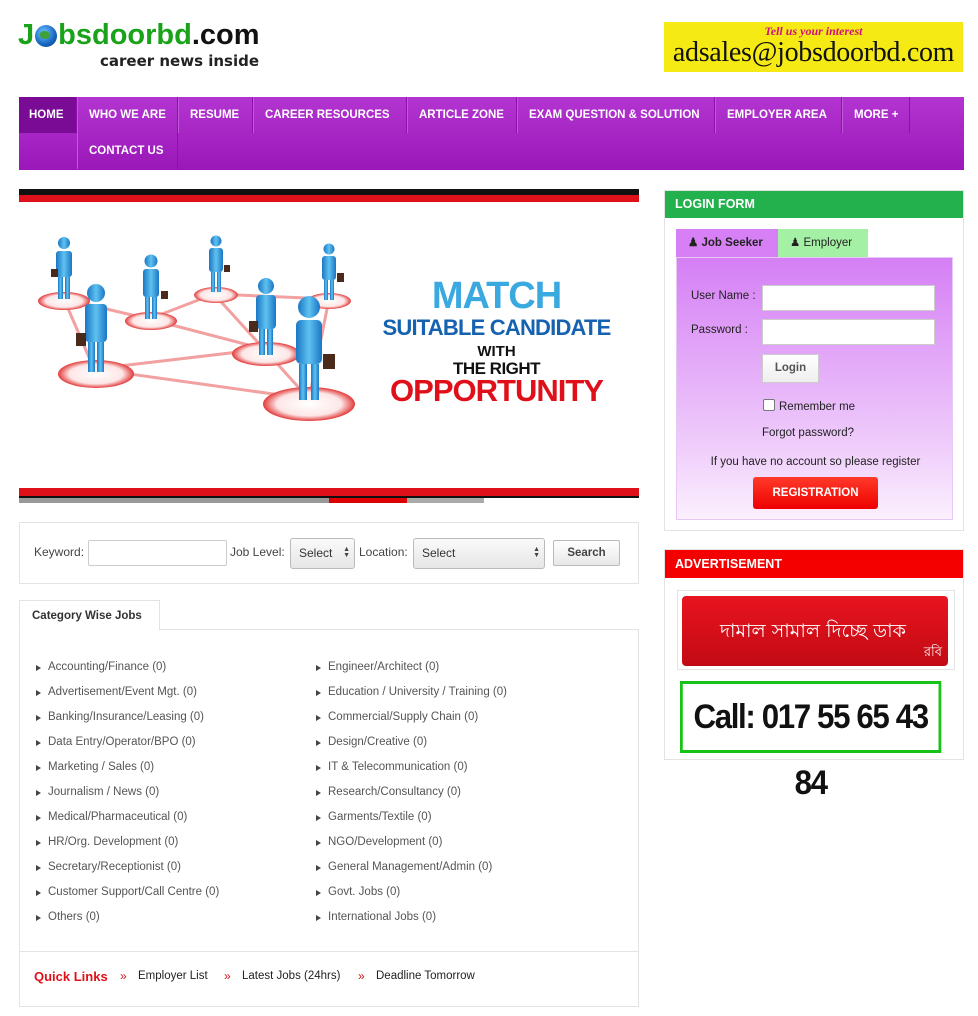  What do you see at coordinates (196, 328) in the screenshot?
I see `network-people-illustration` at bounding box center [196, 328].